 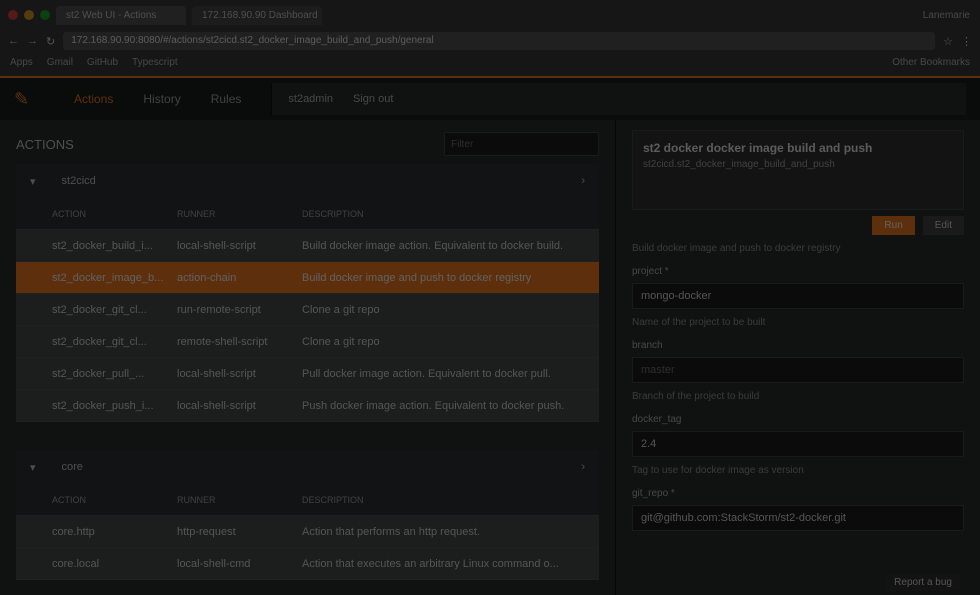 I want to click on bookmark: Typescript, so click(x=155, y=62).